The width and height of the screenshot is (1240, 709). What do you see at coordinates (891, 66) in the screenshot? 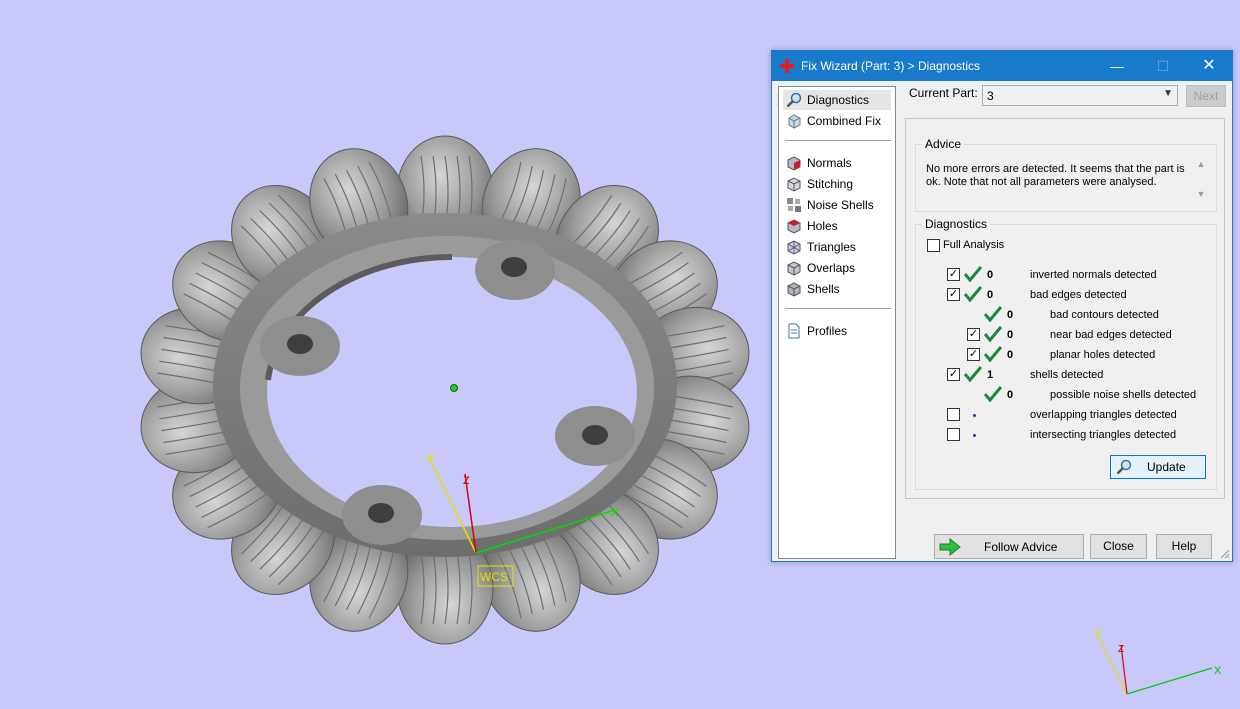
I see `window-title: Fix Wizard (Part: 3) > Diagnostics` at bounding box center [891, 66].